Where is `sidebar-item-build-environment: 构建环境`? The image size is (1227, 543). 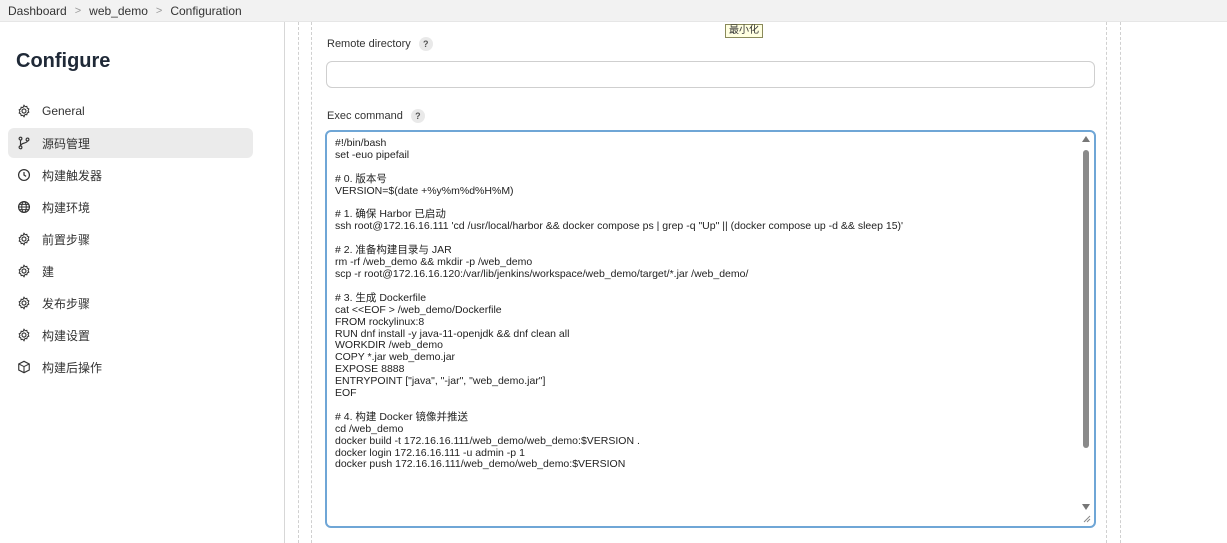 sidebar-item-build-environment: 构建环境 is located at coordinates (130, 207).